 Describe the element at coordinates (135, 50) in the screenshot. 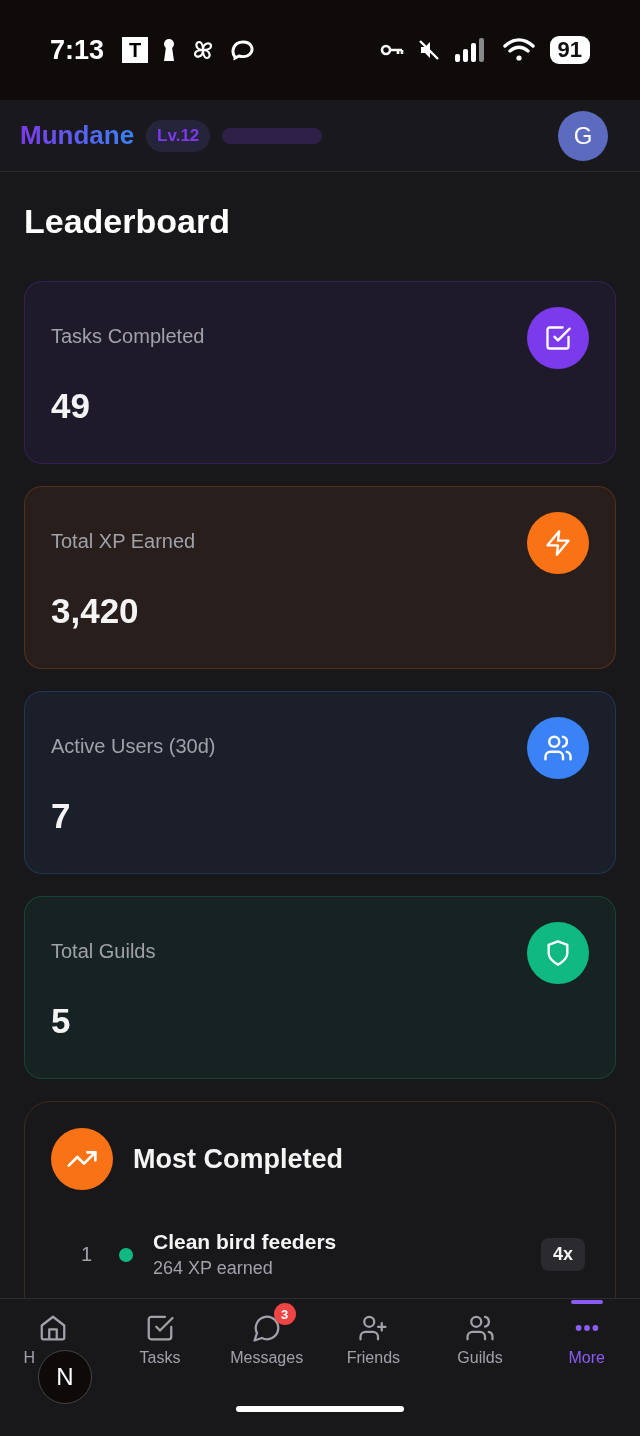

I see `app-icon: T` at that location.